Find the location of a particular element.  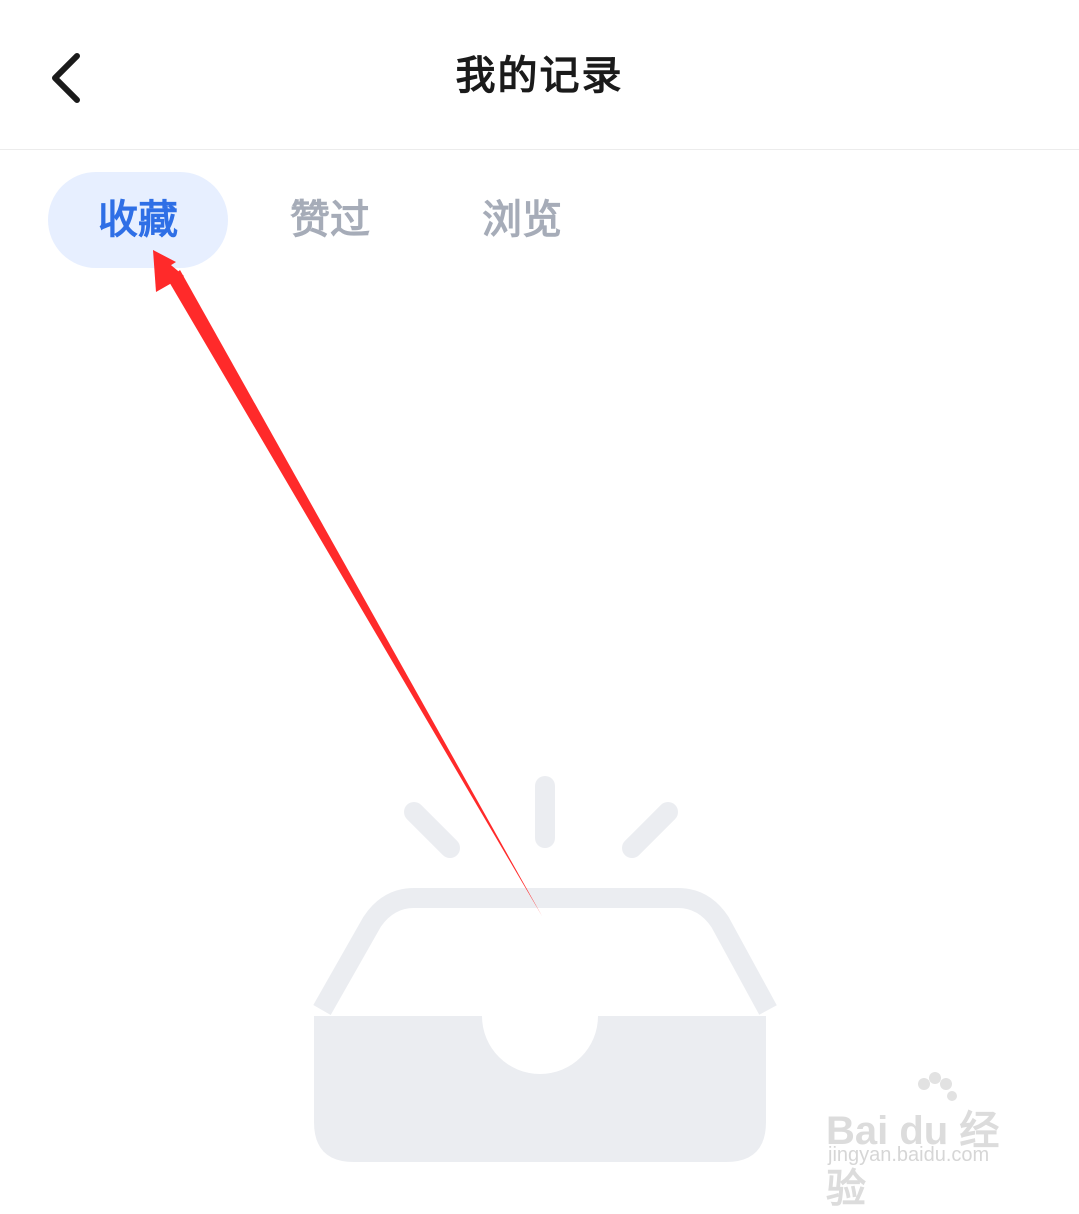

tab-browsed: 浏览 is located at coordinates (522, 220).